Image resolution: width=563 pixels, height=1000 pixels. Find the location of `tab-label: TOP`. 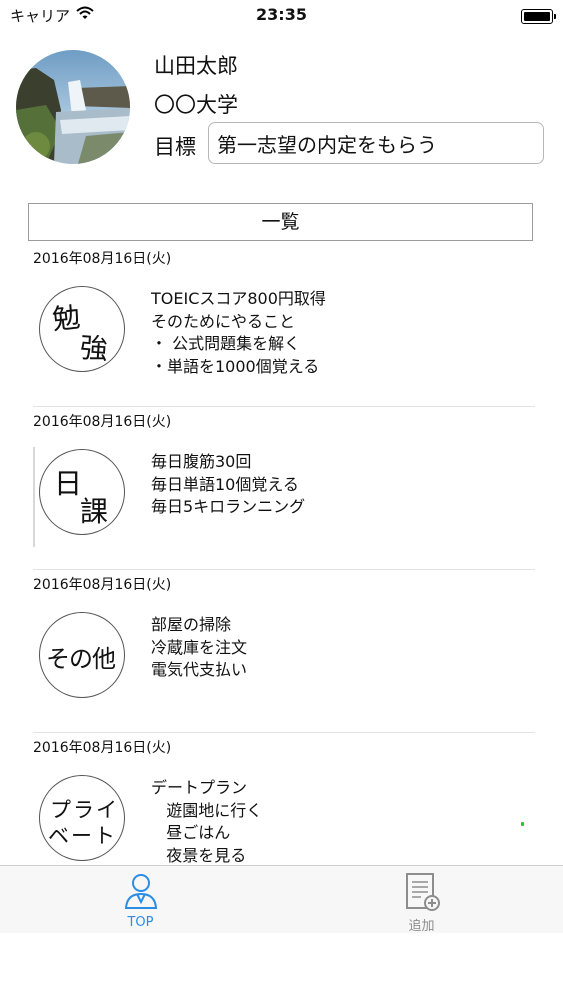

tab-label: TOP is located at coordinates (140, 922).